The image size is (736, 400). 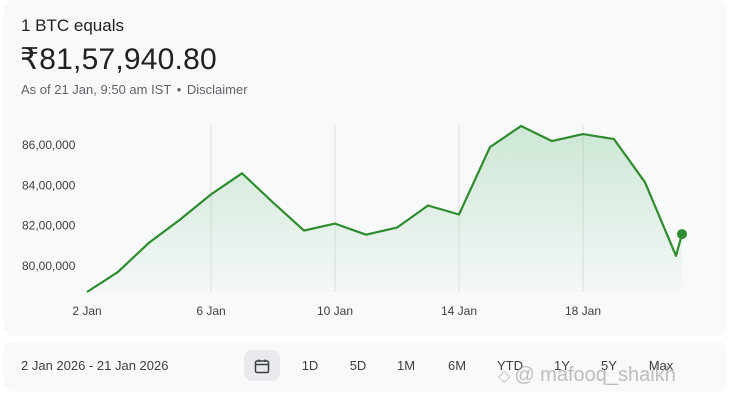 I want to click on x-tick-label: 18 Jan, so click(x=583, y=311).